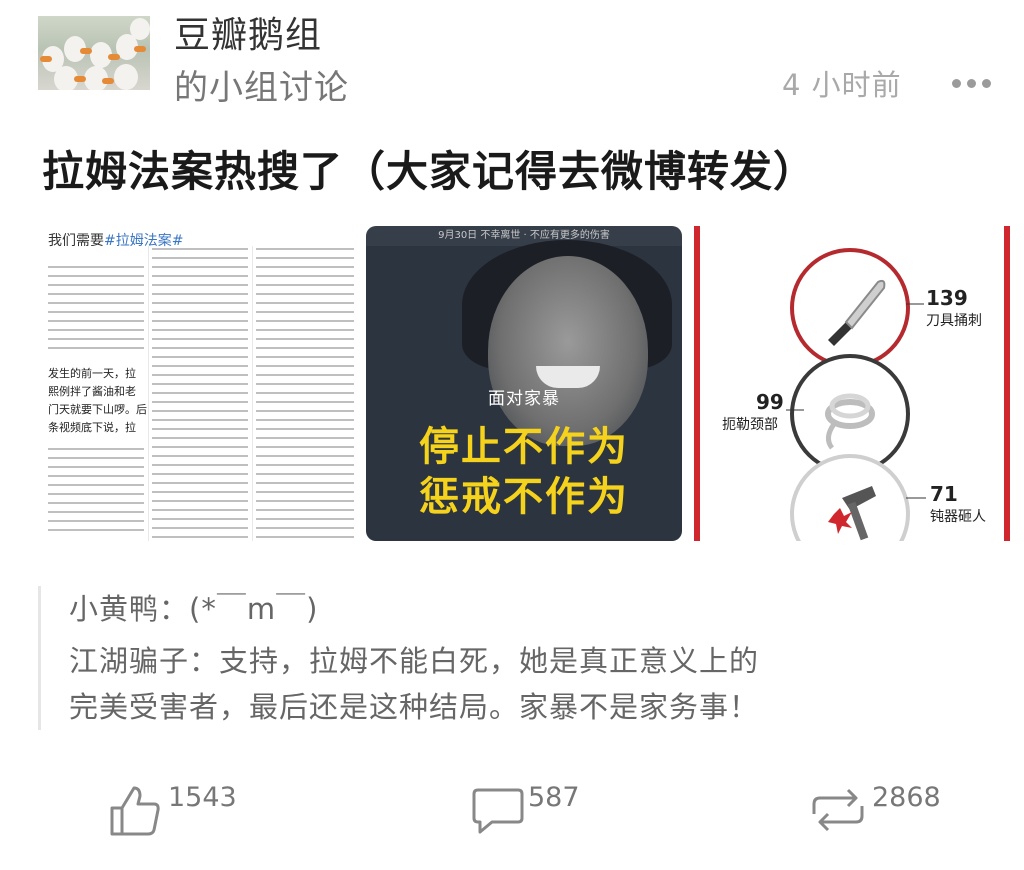 Image resolution: width=1024 pixels, height=870 pixels. What do you see at coordinates (254, 609) in the screenshot?
I see `comment-text: (*￣m￣)` at bounding box center [254, 609].